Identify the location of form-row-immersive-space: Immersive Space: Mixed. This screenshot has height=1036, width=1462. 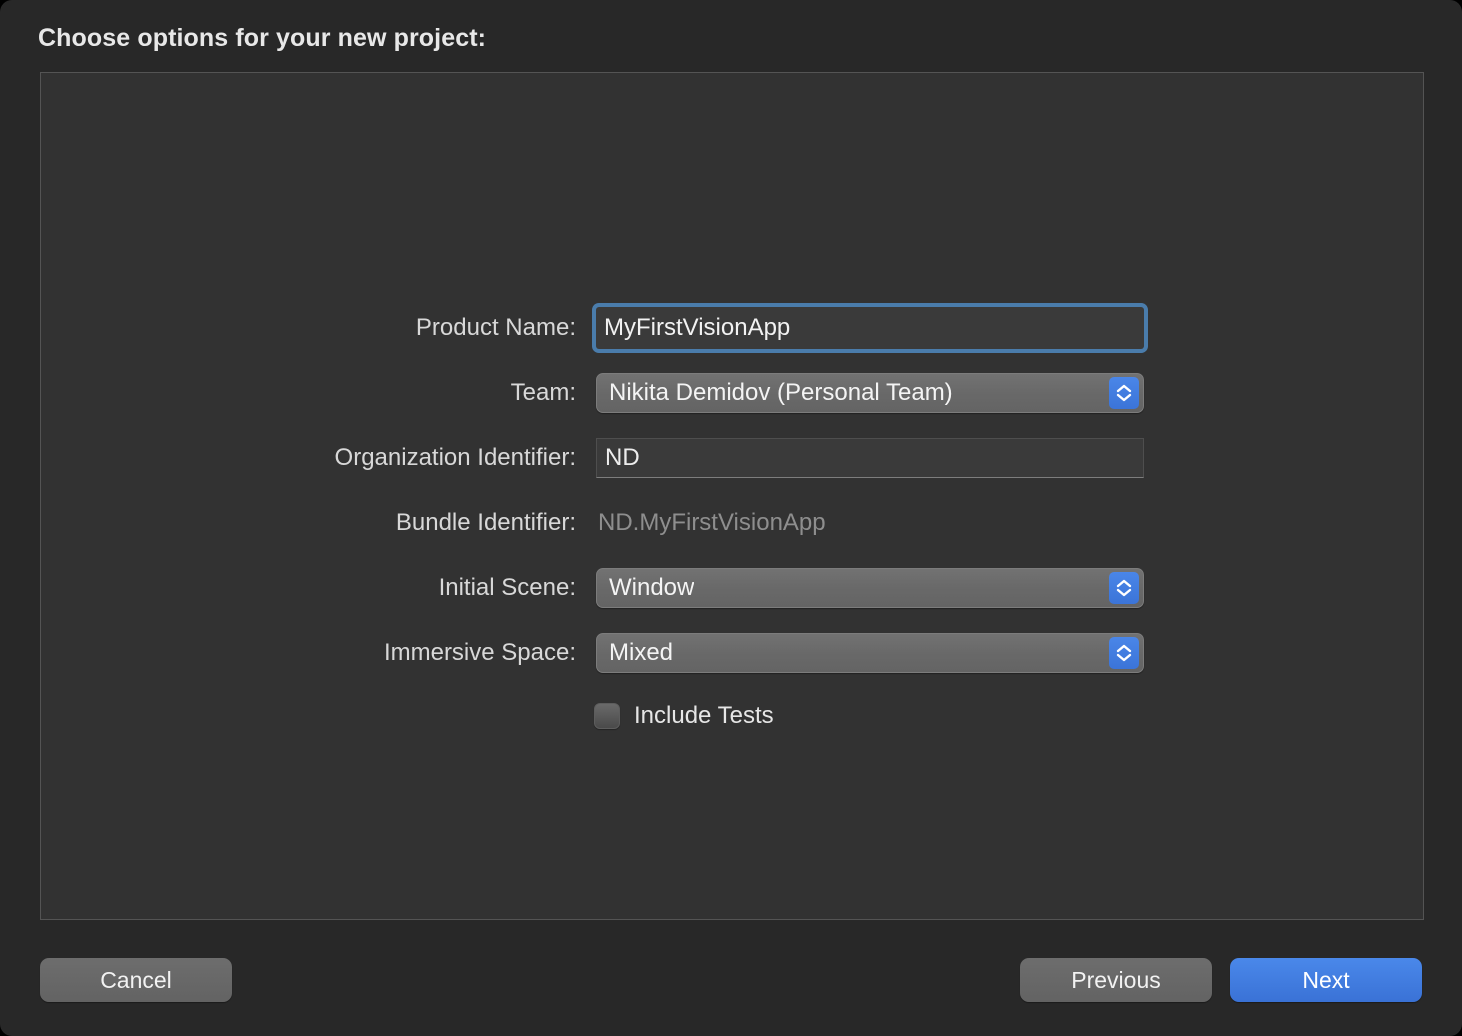
(733, 652).